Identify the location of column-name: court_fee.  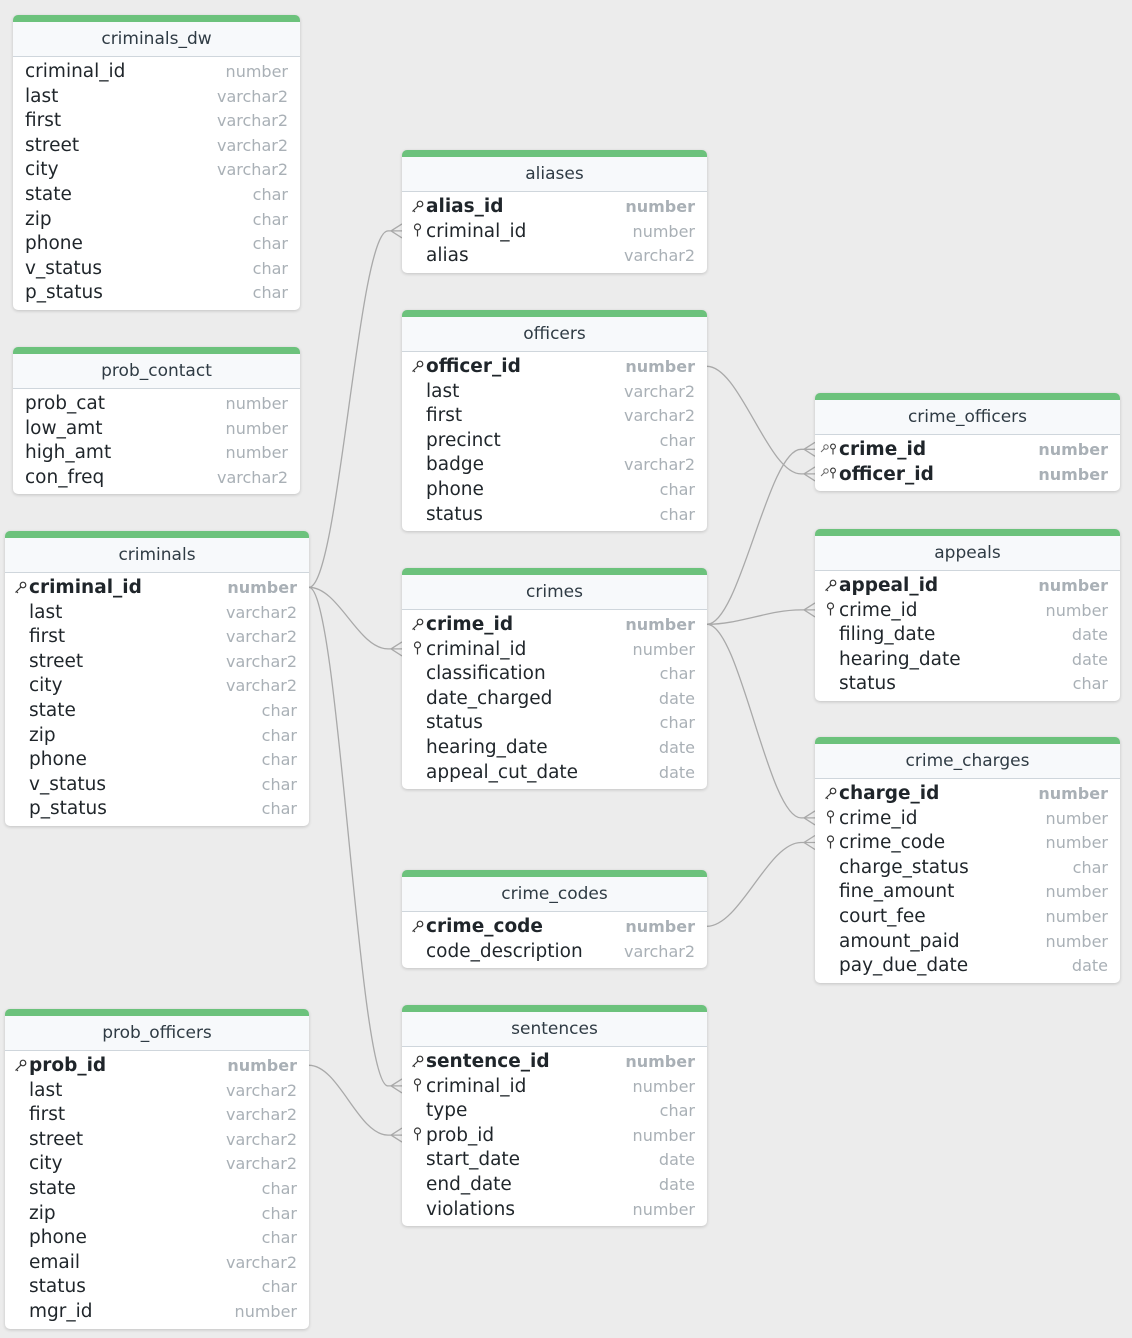
(882, 916).